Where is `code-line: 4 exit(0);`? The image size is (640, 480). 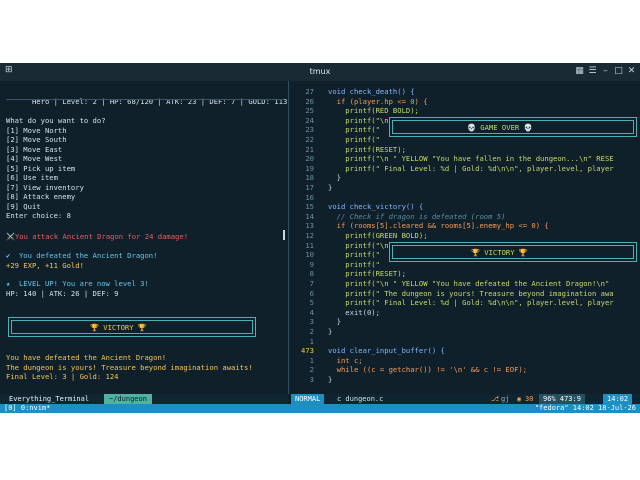
code-line: 4 exit(0); is located at coordinates (465, 313).